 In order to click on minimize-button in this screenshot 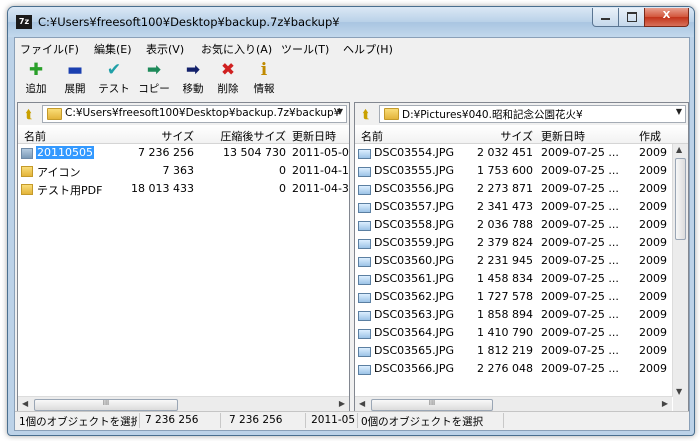, I will do `click(605, 17)`.